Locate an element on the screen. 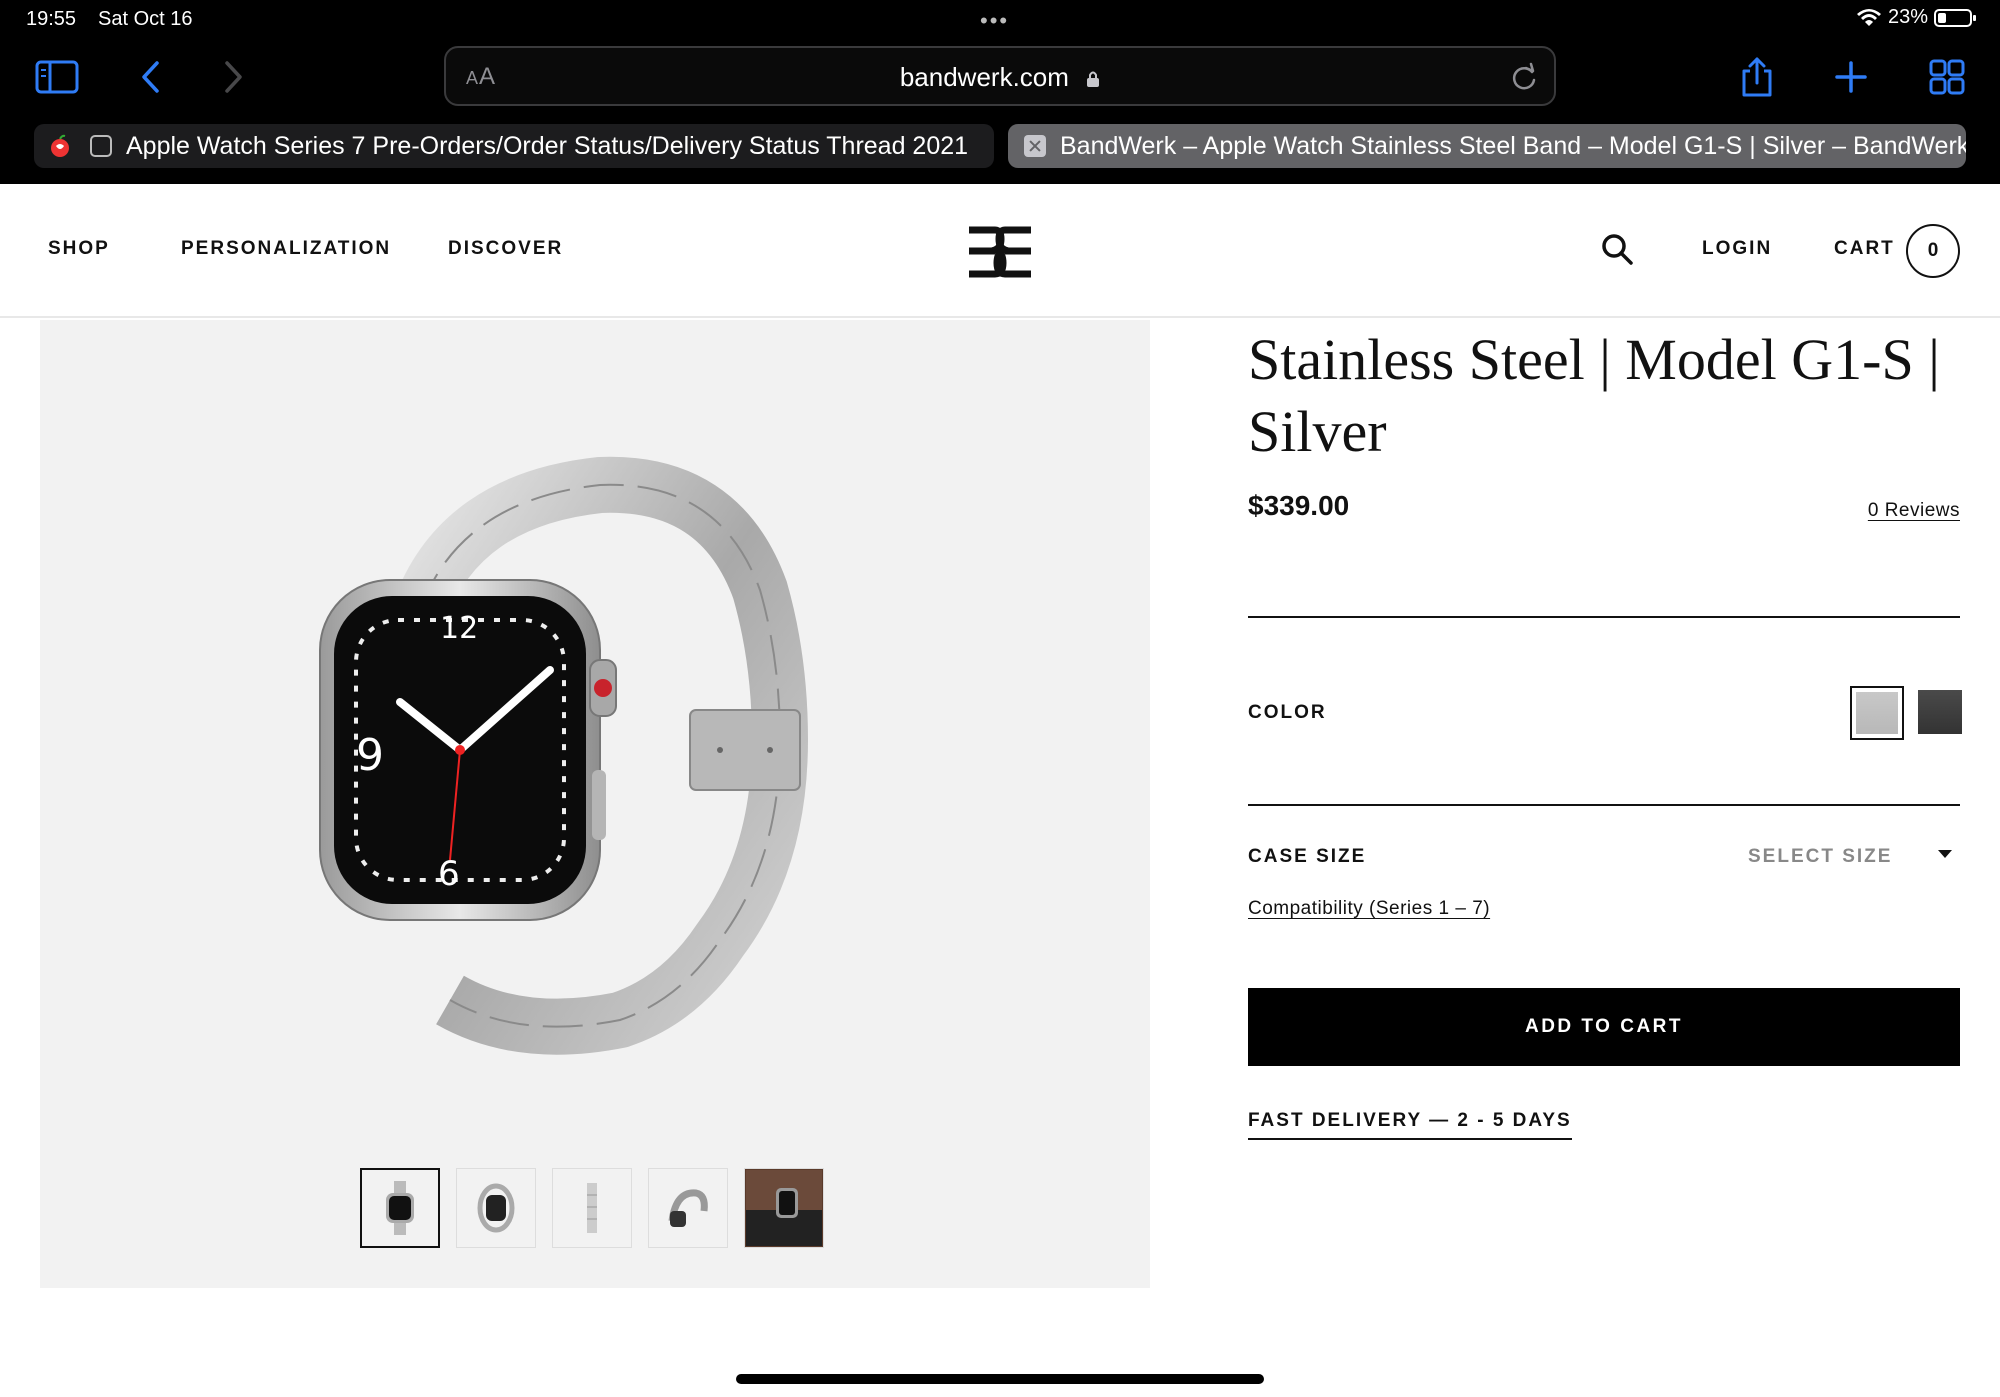 This screenshot has width=2000, height=1397. forward-icon is located at coordinates (233, 77).